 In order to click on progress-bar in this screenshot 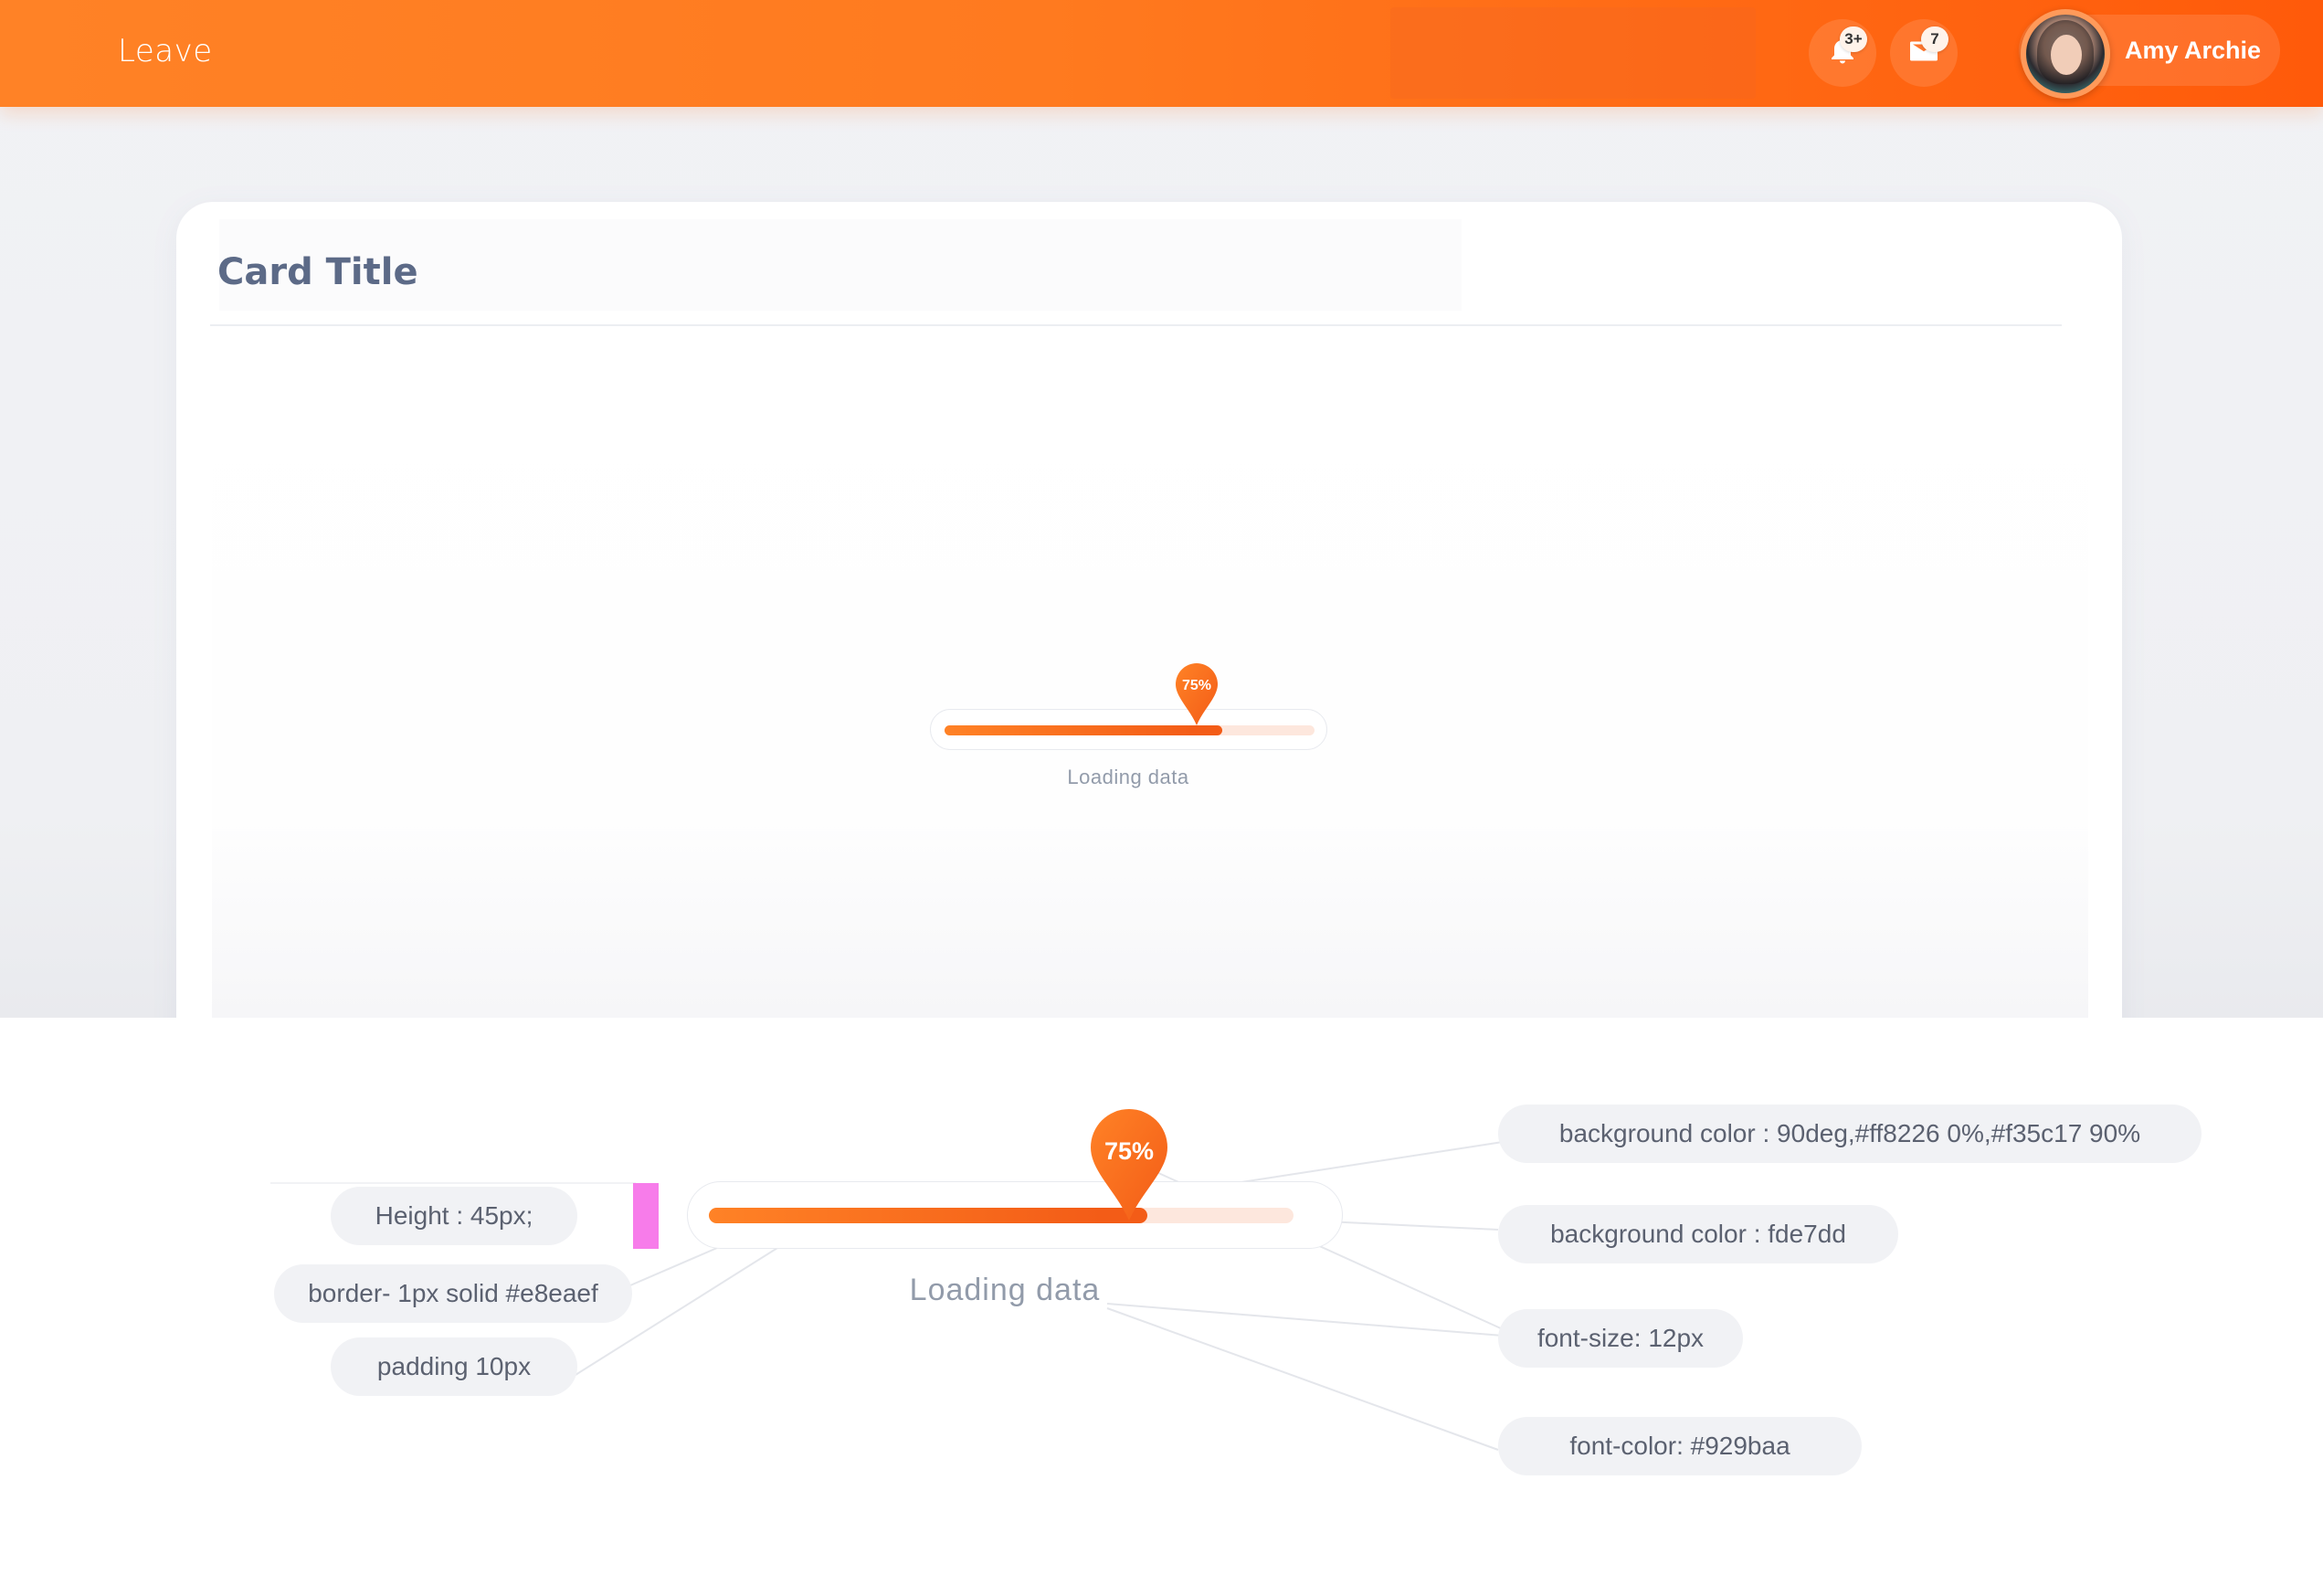, I will do `click(1128, 729)`.